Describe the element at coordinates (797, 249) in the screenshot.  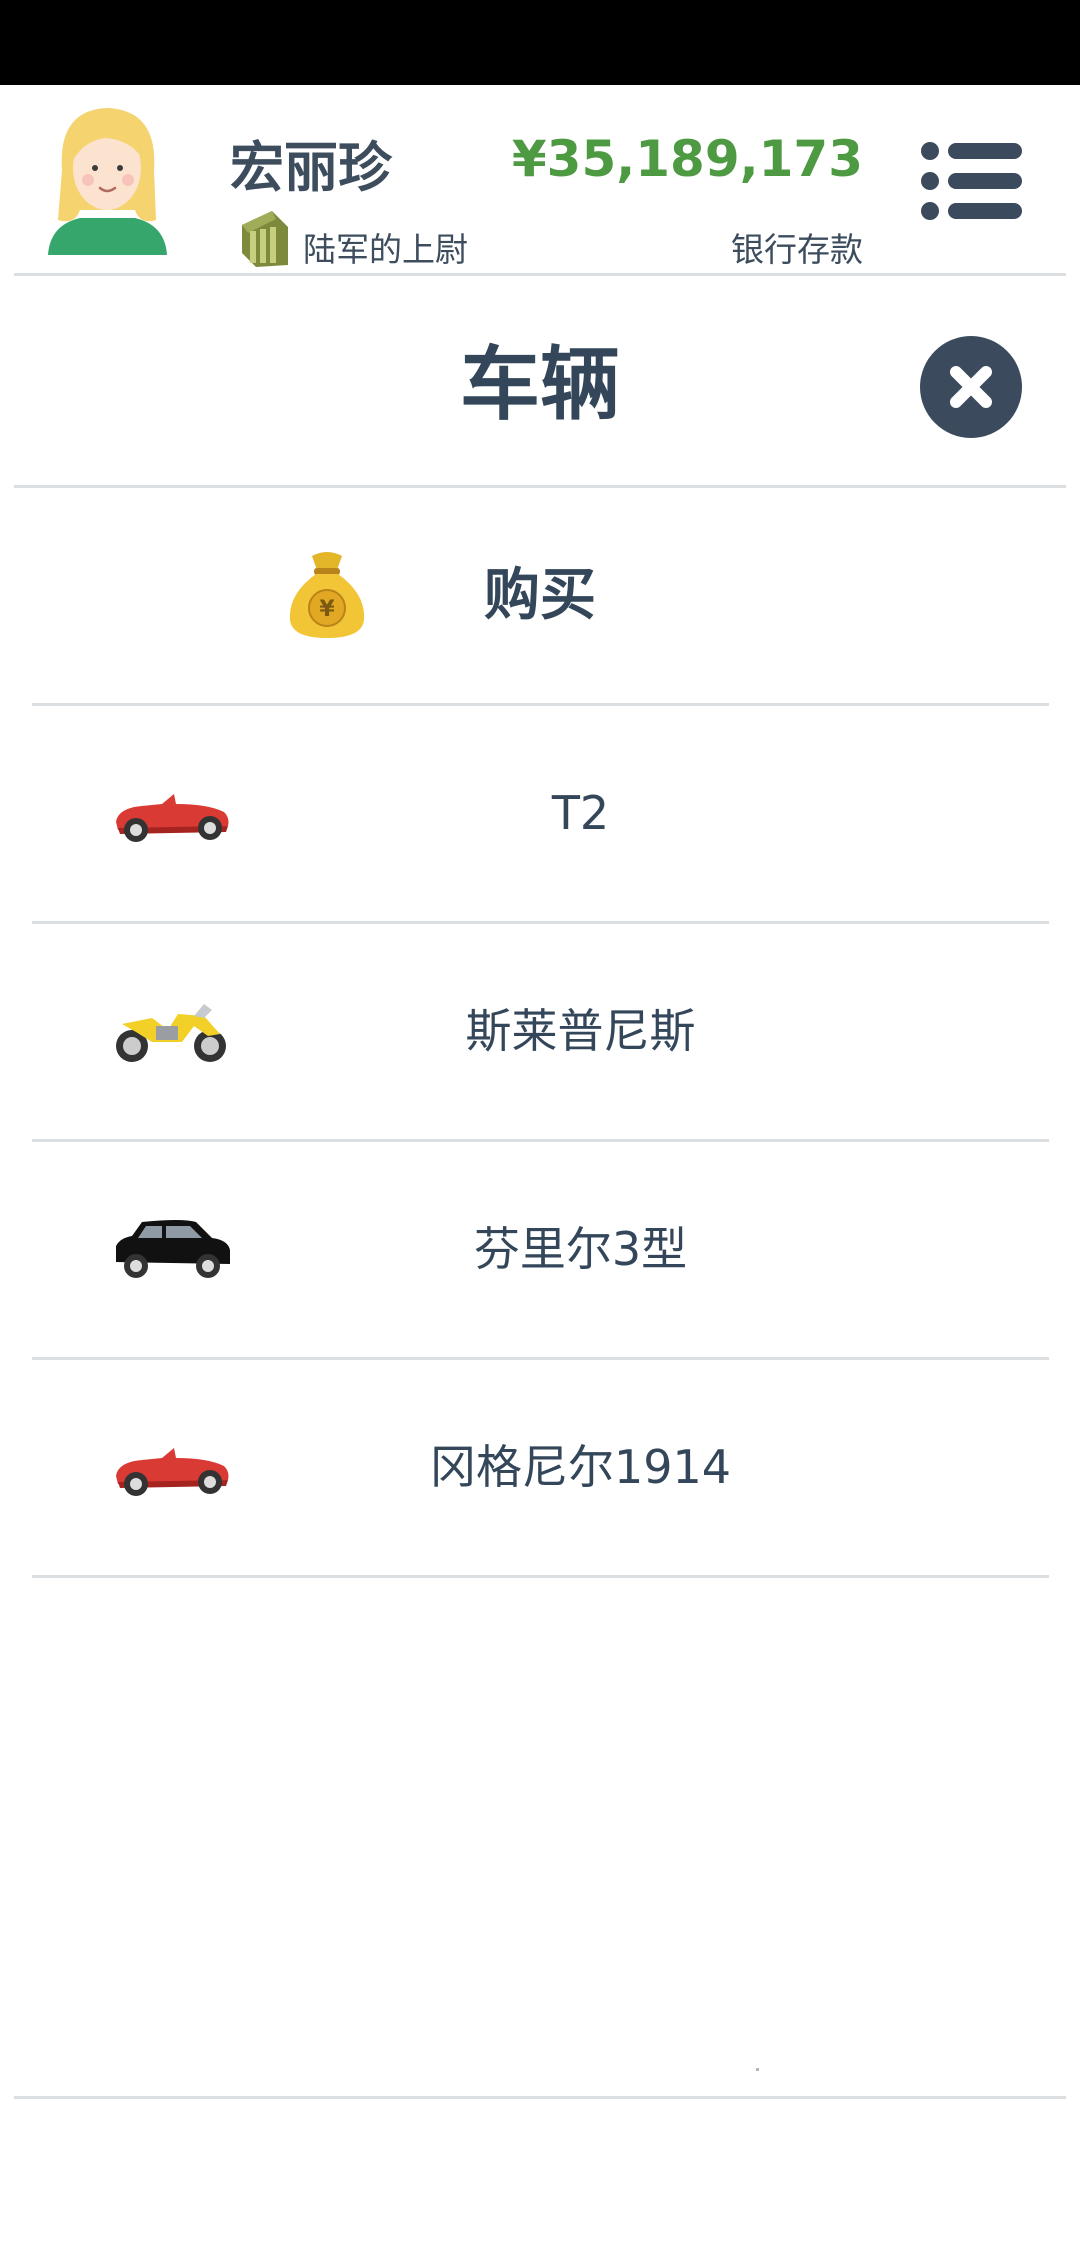
I see `bank-balance-label: 银行存款` at that location.